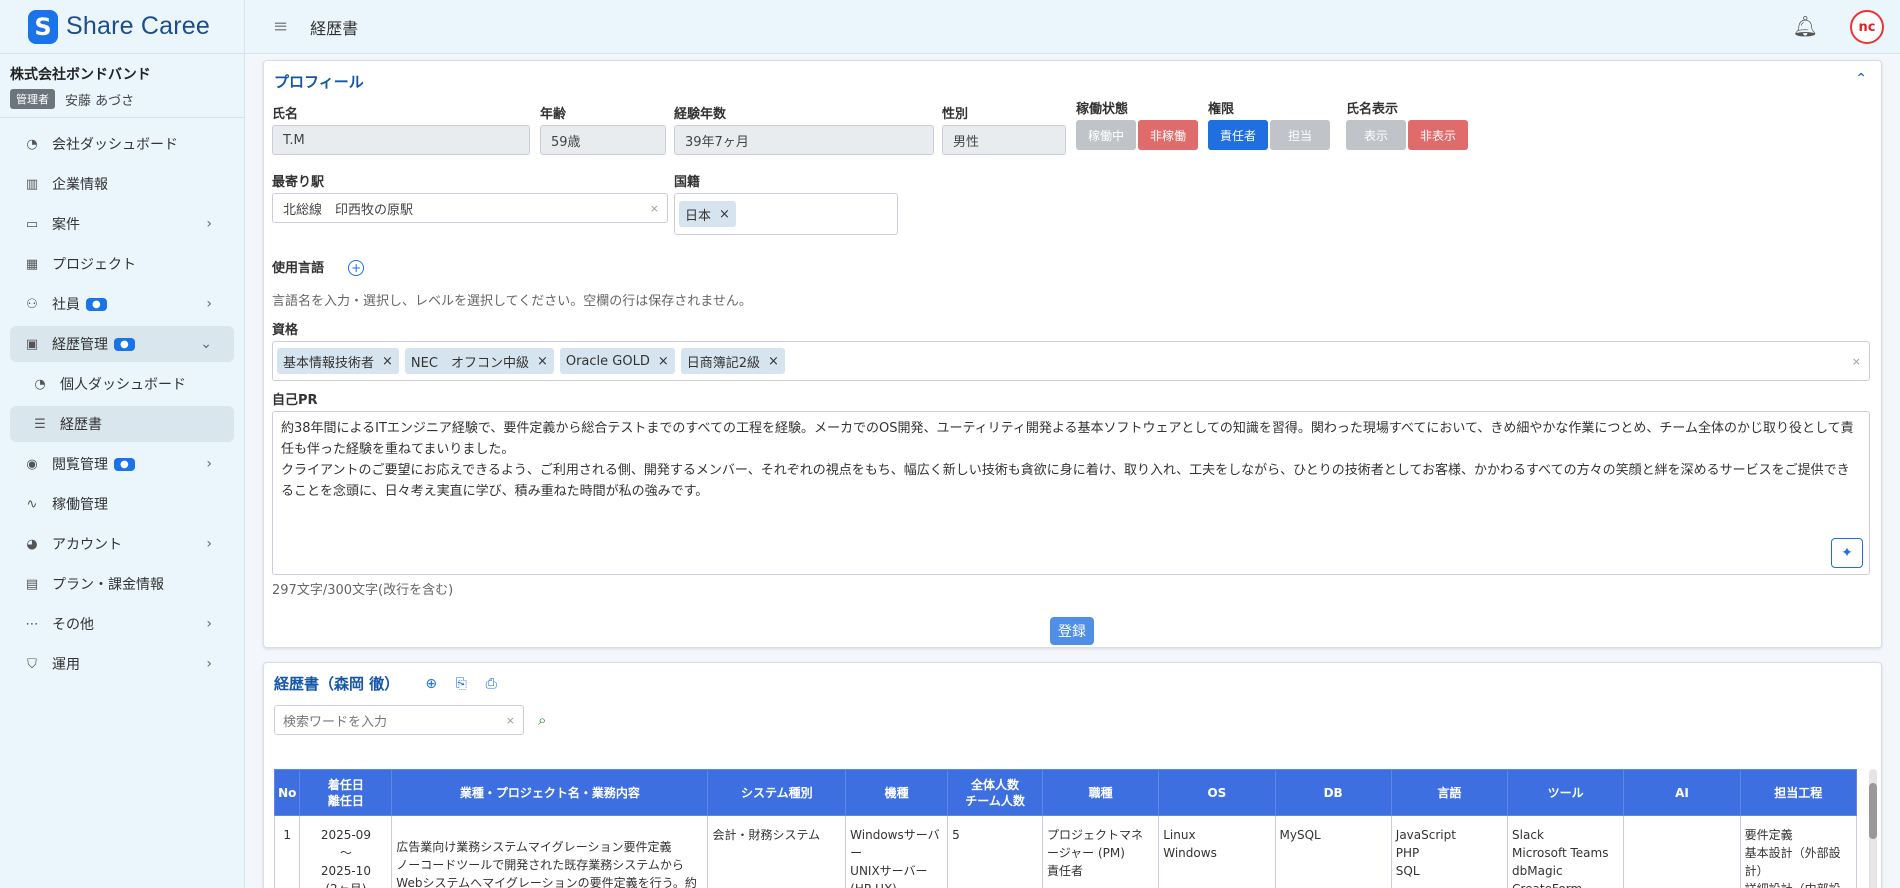  What do you see at coordinates (470, 208) in the screenshot?
I see `station-input: 北総線 印西牧の原駅 ×` at bounding box center [470, 208].